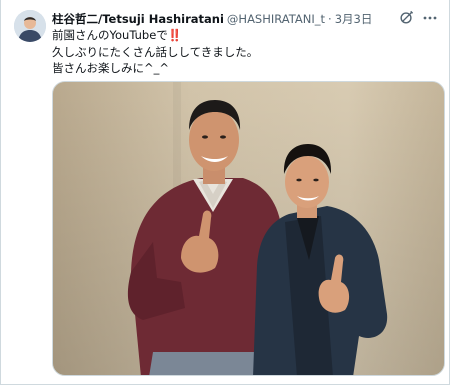 This screenshot has height=385, width=450. Describe the element at coordinates (138, 19) in the screenshot. I see `author-display-name: 柱谷哲二/Tetsuji Hashiratani` at that location.